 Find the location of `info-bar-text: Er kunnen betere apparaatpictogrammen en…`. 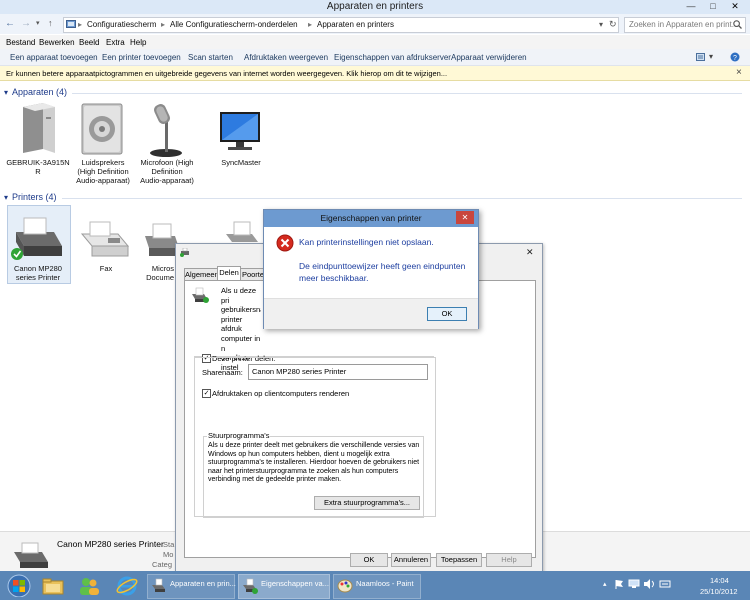

info-bar-text: Er kunnen betere apparaatpictogrammen en… is located at coordinates (227, 73).